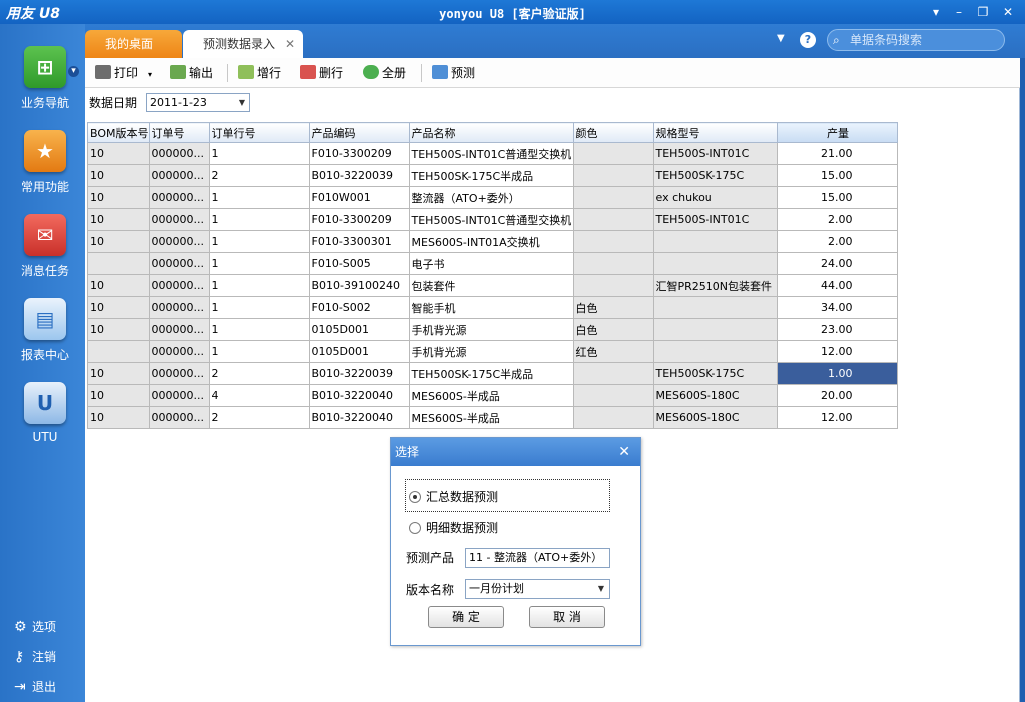  What do you see at coordinates (837, 263) in the screenshot?
I see `table-cell: 24.00` at bounding box center [837, 263].